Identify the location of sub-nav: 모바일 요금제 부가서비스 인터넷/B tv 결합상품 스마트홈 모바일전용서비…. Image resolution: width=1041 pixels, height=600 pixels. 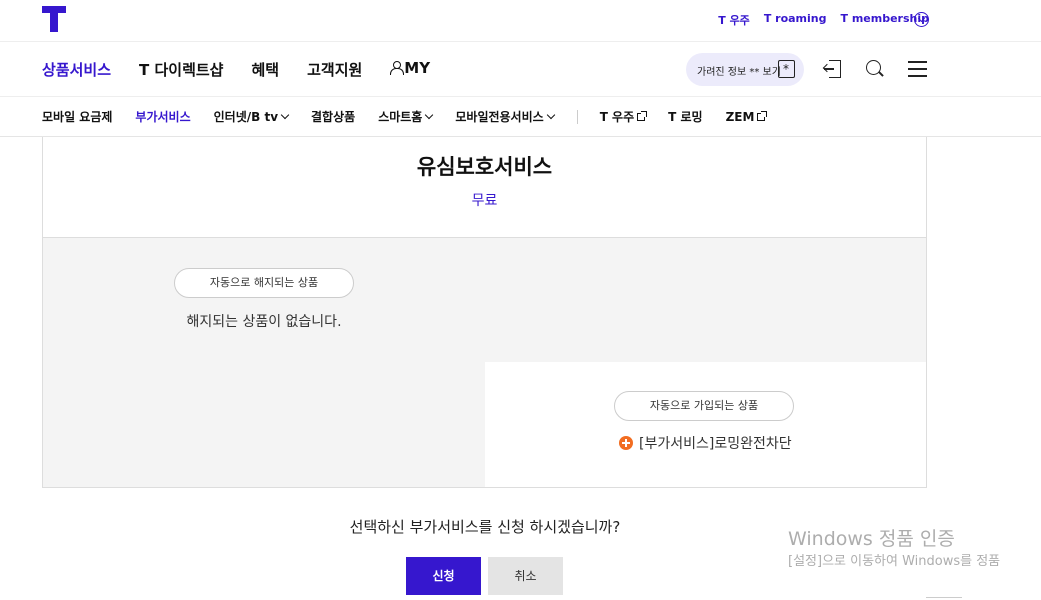
(520, 117).